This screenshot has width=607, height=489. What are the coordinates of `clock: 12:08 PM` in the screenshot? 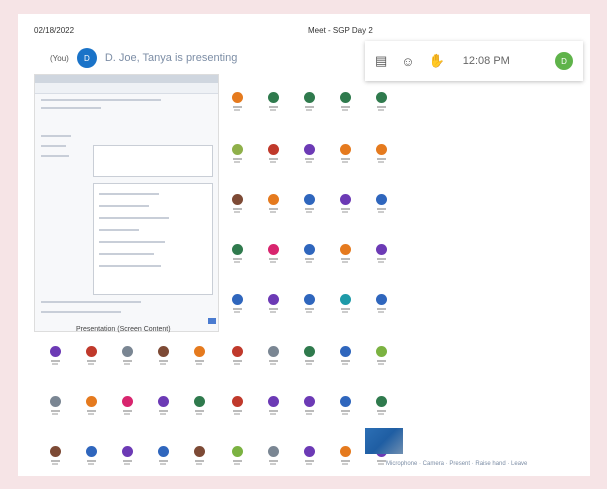 It's located at (486, 61).